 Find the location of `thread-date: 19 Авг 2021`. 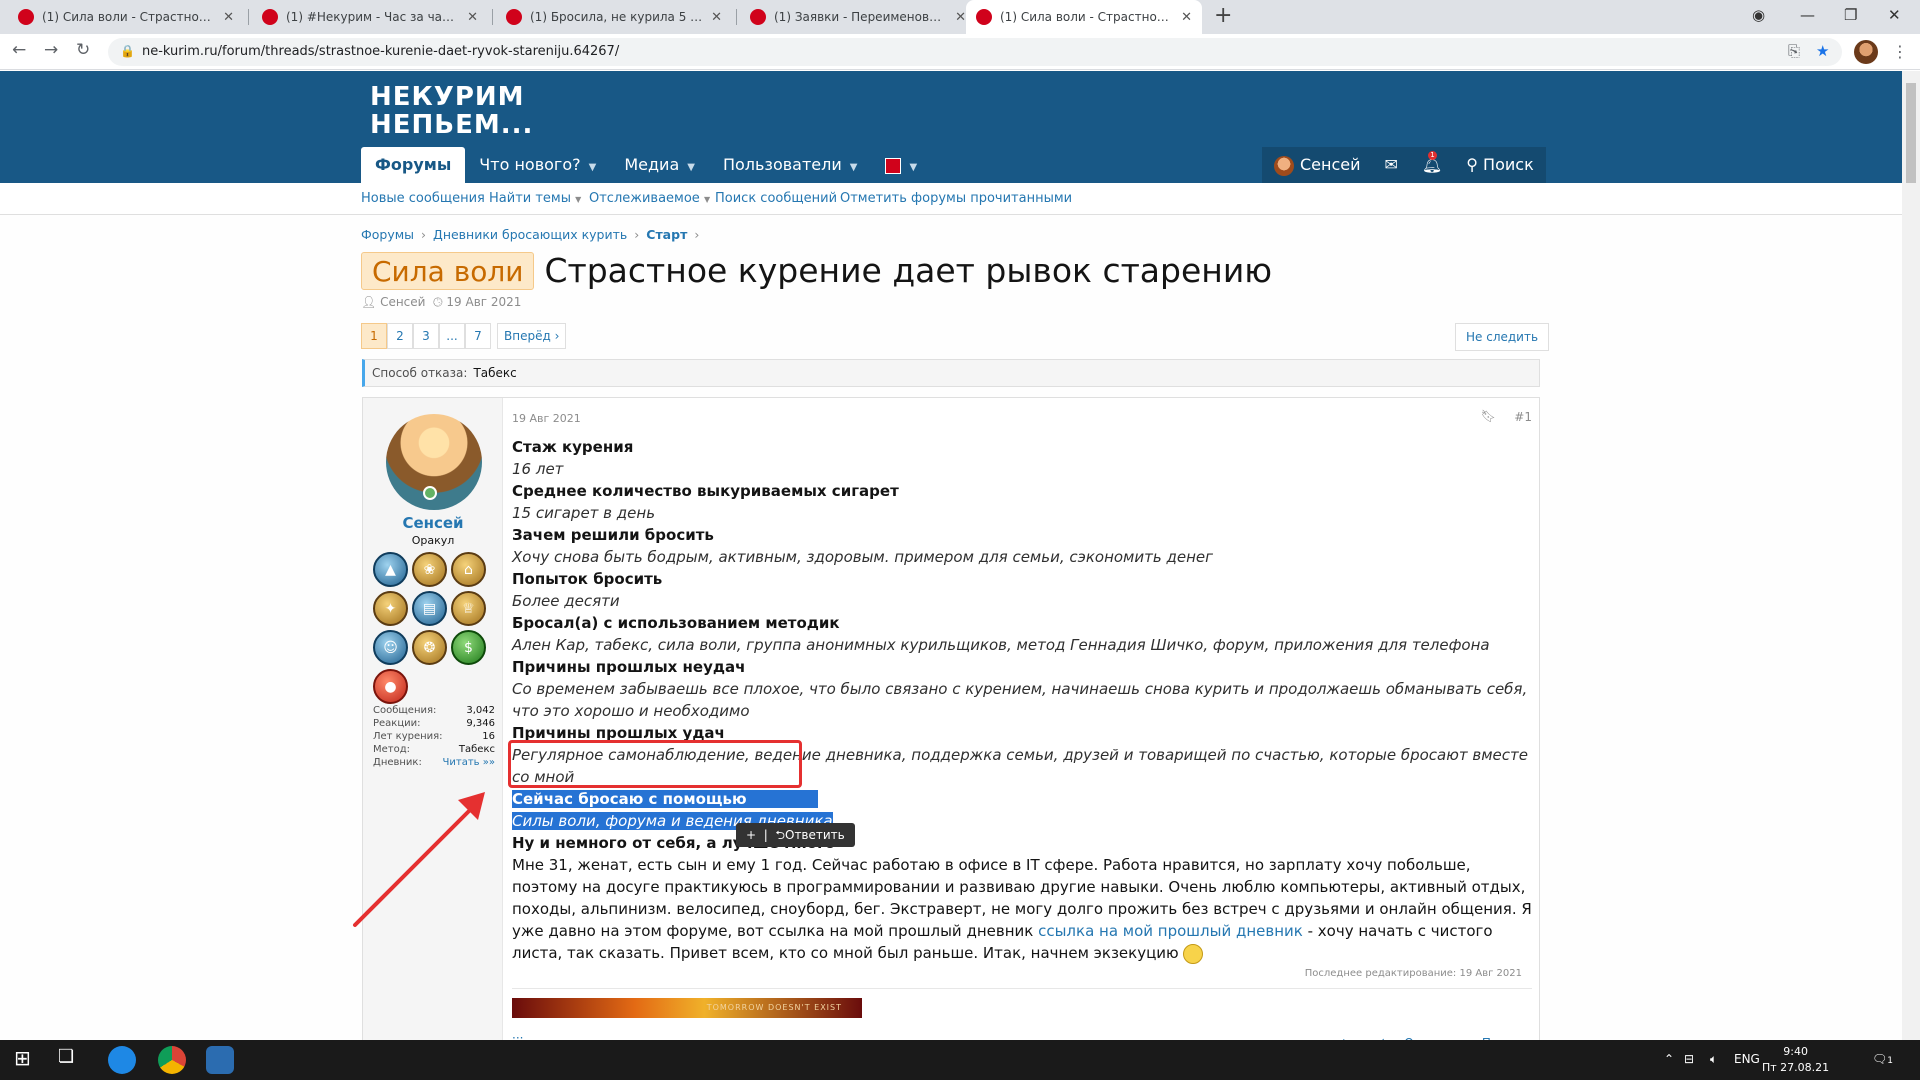

thread-date: 19 Авг 2021 is located at coordinates (483, 302).